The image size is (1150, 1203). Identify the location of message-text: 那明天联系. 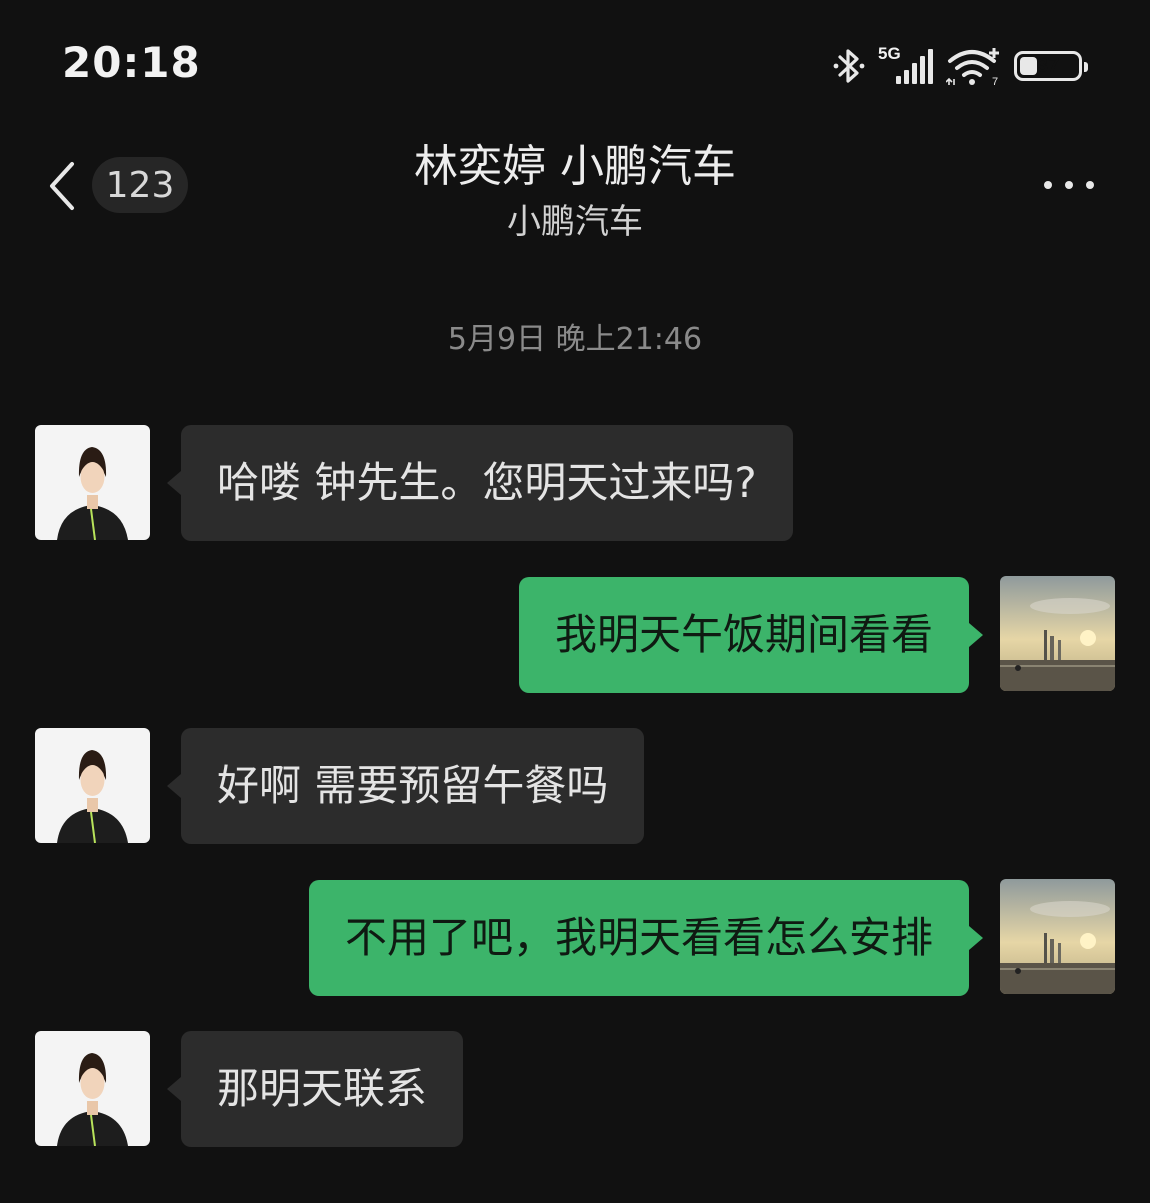
(322, 1088).